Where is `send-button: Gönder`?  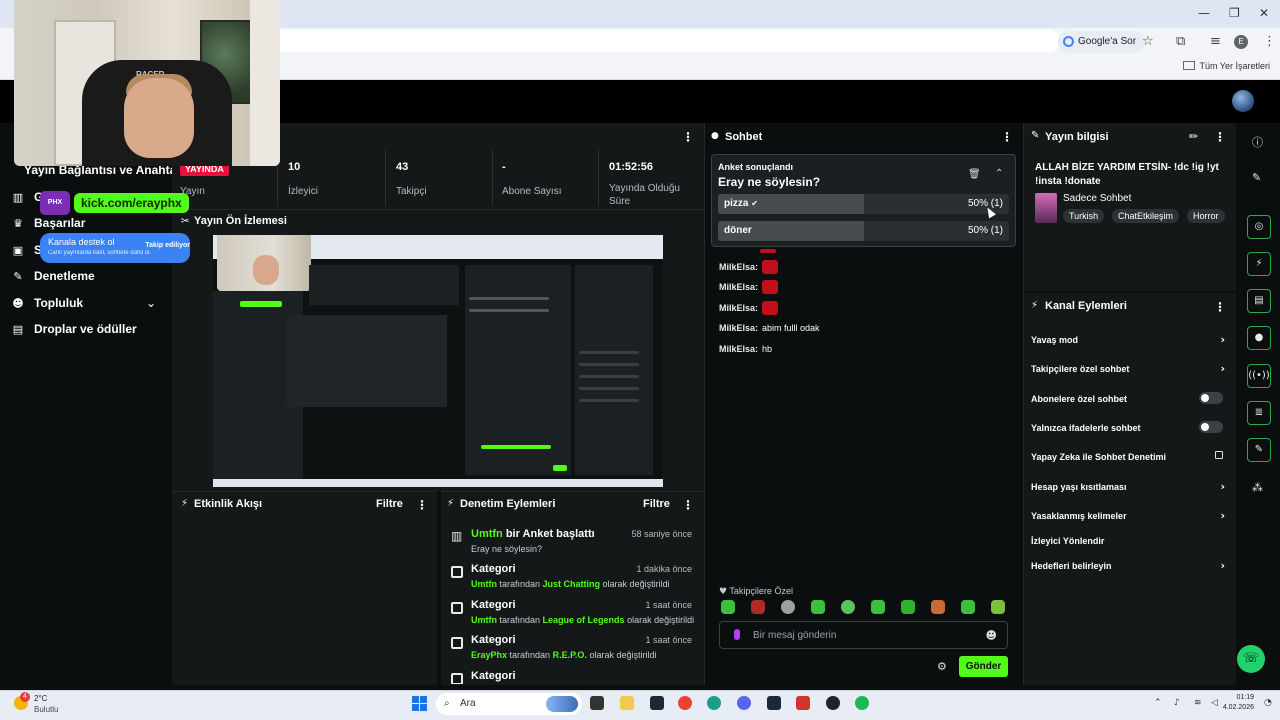 send-button: Gönder is located at coordinates (983, 666).